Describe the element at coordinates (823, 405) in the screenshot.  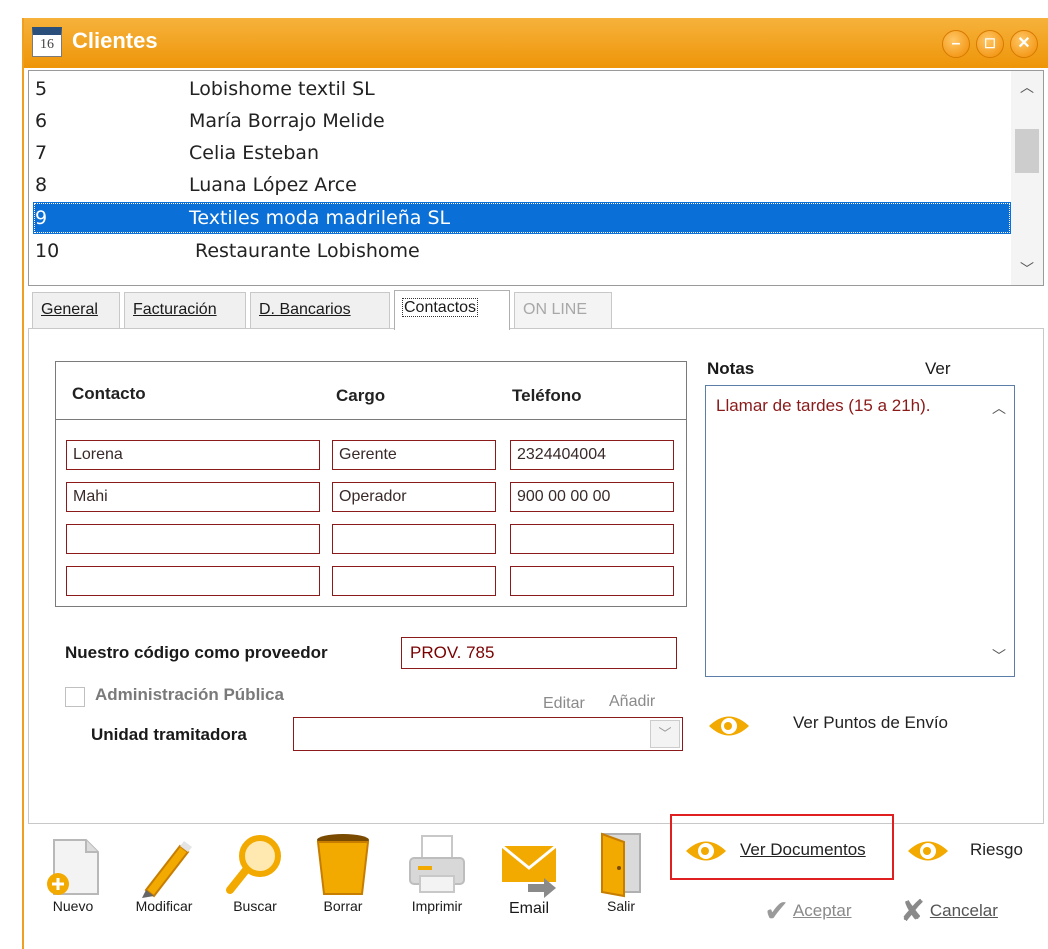
I see `notes-text: Llamar de tardes (15 a 21h).` at that location.